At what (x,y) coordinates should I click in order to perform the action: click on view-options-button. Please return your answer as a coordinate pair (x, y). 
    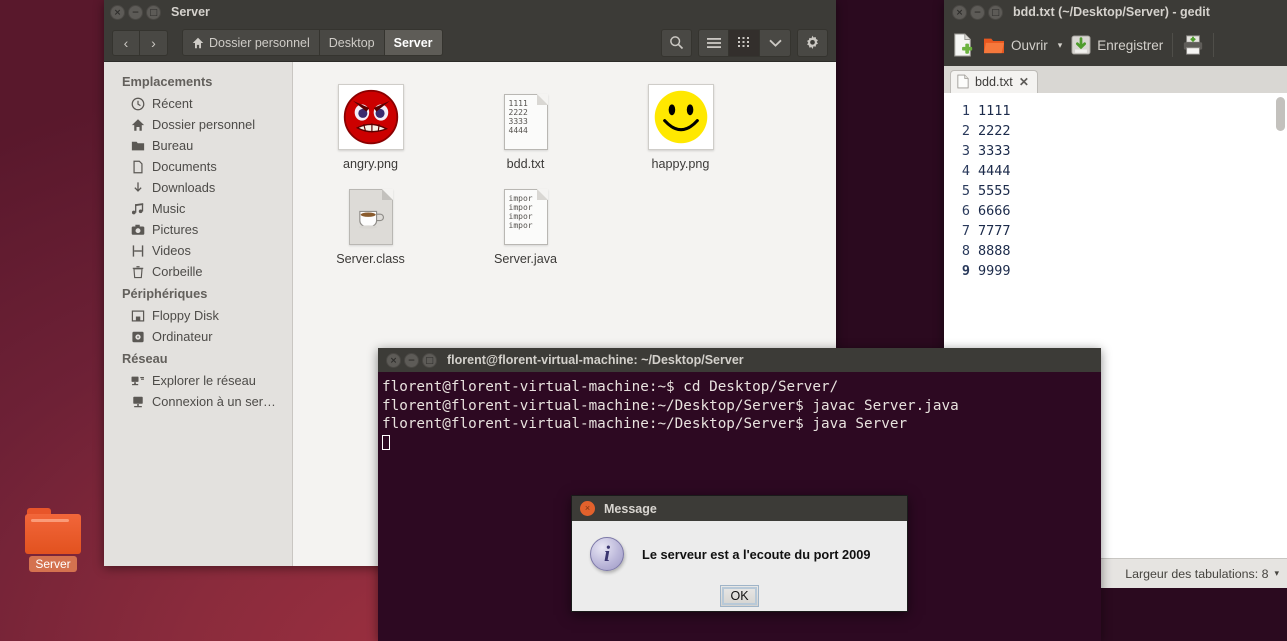
    Looking at the image, I should click on (775, 42).